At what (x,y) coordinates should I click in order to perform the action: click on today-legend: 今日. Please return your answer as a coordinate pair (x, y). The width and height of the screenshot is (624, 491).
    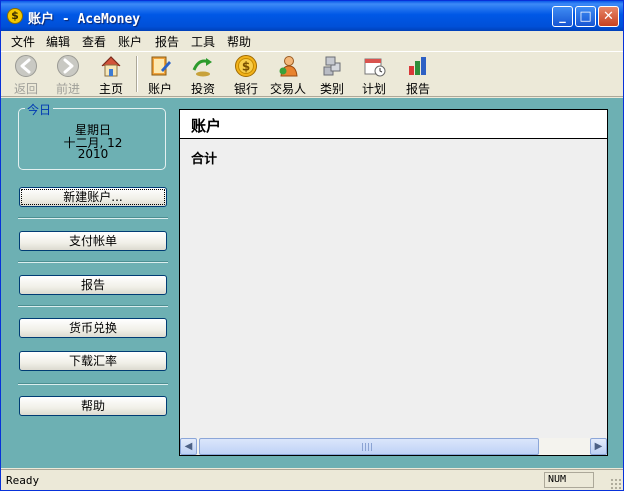
    Looking at the image, I should click on (39, 109).